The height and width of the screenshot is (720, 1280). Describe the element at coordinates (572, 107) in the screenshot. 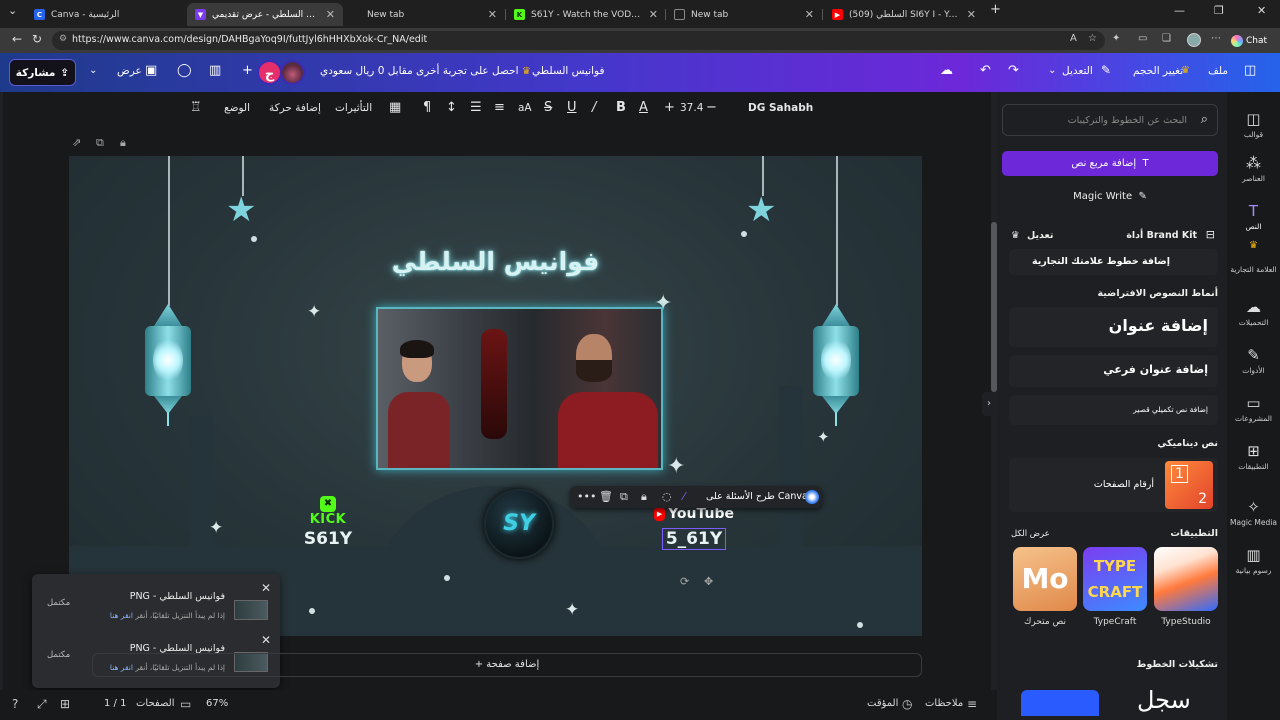

I see `underline-icon: U` at that location.